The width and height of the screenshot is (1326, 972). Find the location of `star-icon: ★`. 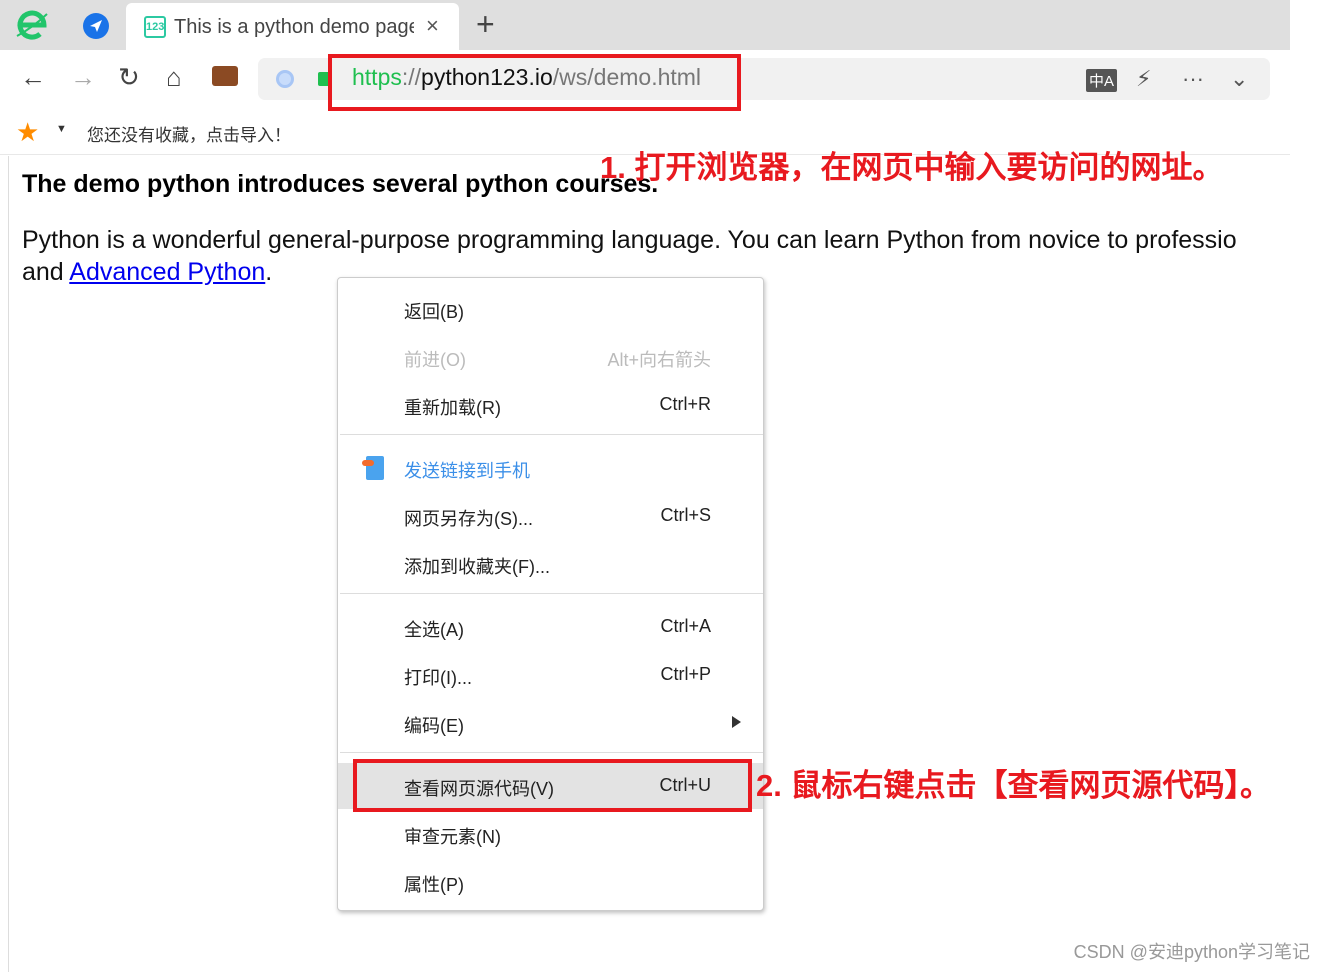

star-icon: ★ is located at coordinates (27, 132).